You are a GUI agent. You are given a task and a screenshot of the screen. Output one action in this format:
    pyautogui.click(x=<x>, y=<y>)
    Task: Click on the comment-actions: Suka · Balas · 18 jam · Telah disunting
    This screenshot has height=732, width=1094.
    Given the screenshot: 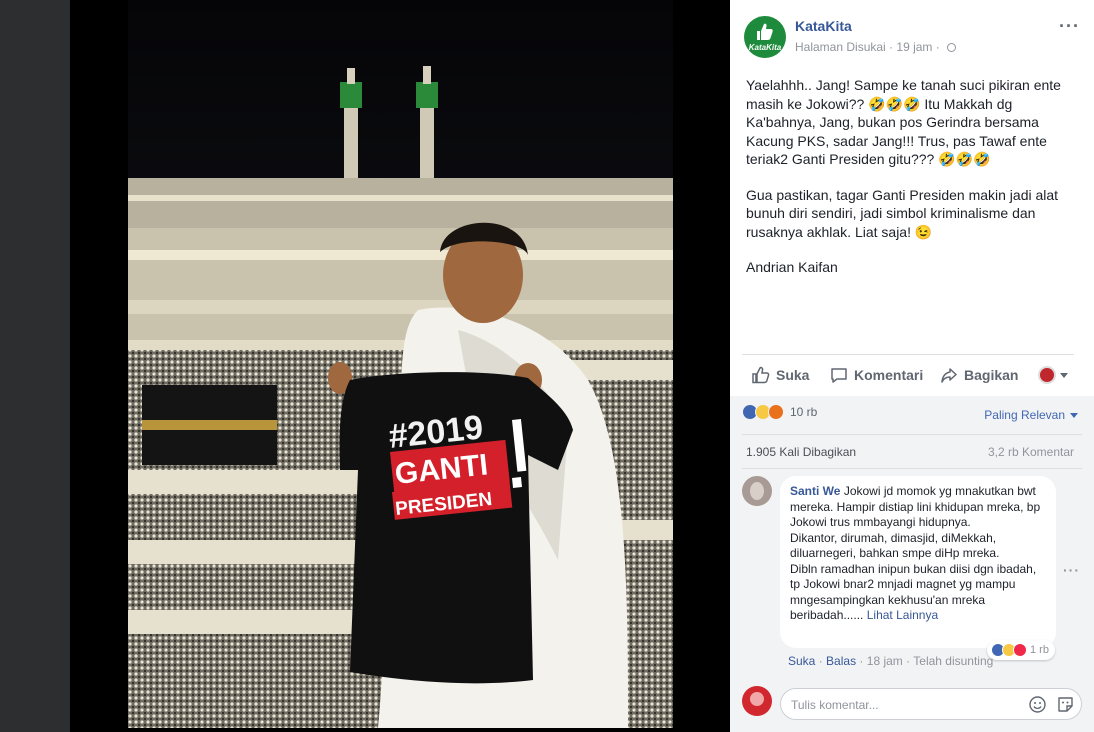 What is the action you would take?
    pyautogui.click(x=890, y=661)
    